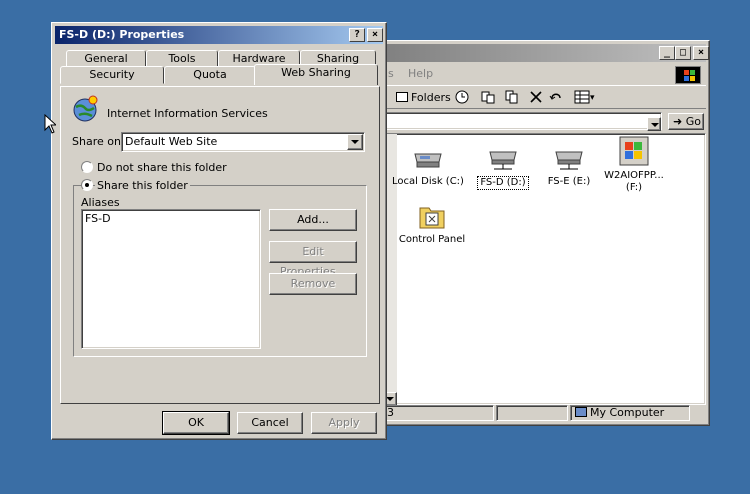 The height and width of the screenshot is (494, 750). What do you see at coordinates (171, 279) in the screenshot?
I see `aliases-list: FS-D` at bounding box center [171, 279].